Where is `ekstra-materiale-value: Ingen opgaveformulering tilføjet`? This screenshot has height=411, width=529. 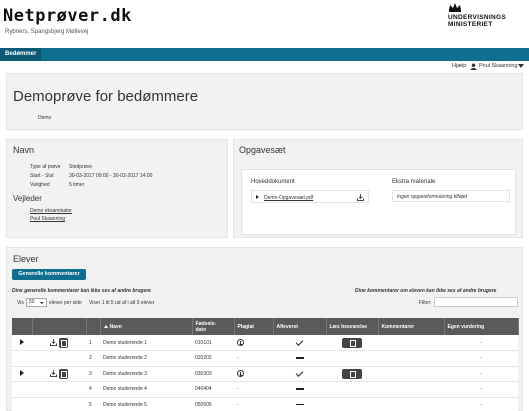 ekstra-materiale-value: Ingen opgaveformulering tilføjet is located at coordinates (432, 197).